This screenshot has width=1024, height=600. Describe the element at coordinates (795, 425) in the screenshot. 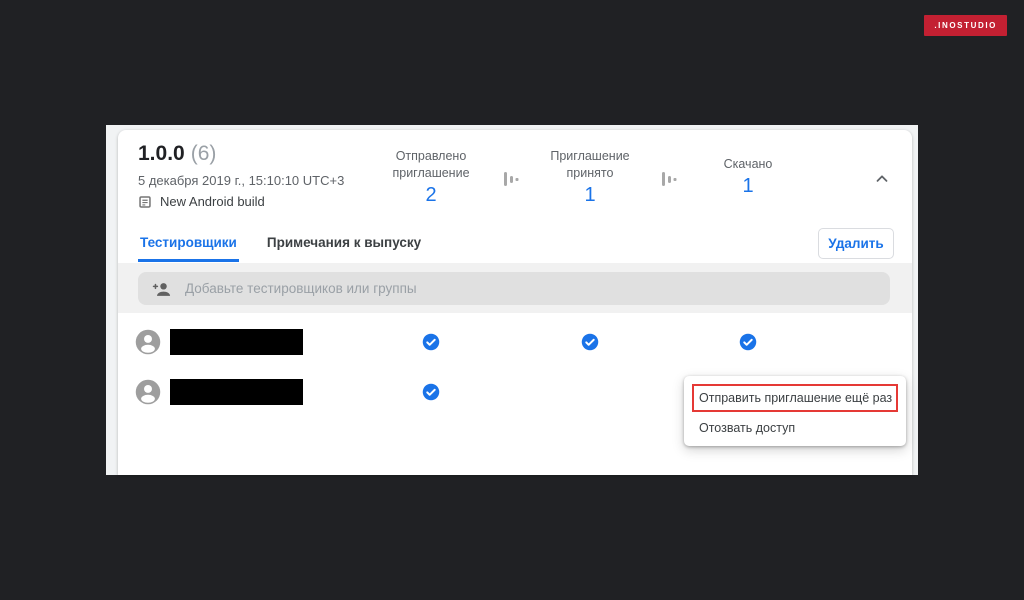

I see `menu-item-revoke-access: Отозвать доступ` at that location.